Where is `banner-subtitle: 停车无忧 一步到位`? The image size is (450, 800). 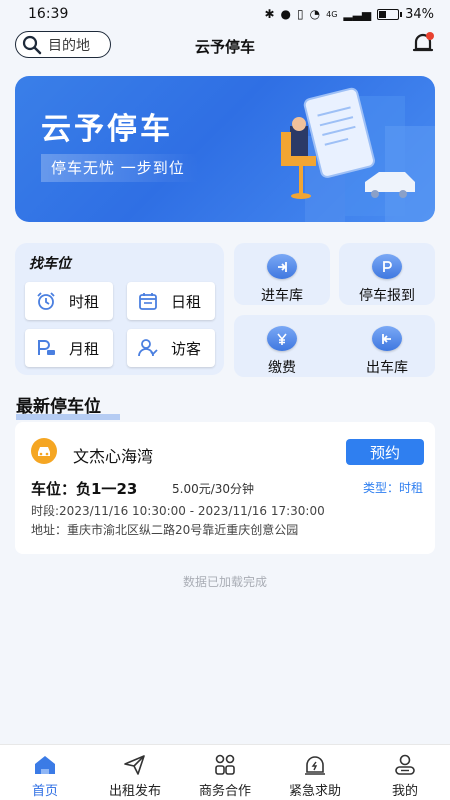
banner-subtitle: 停车无忧 一步到位 is located at coordinates (120, 168).